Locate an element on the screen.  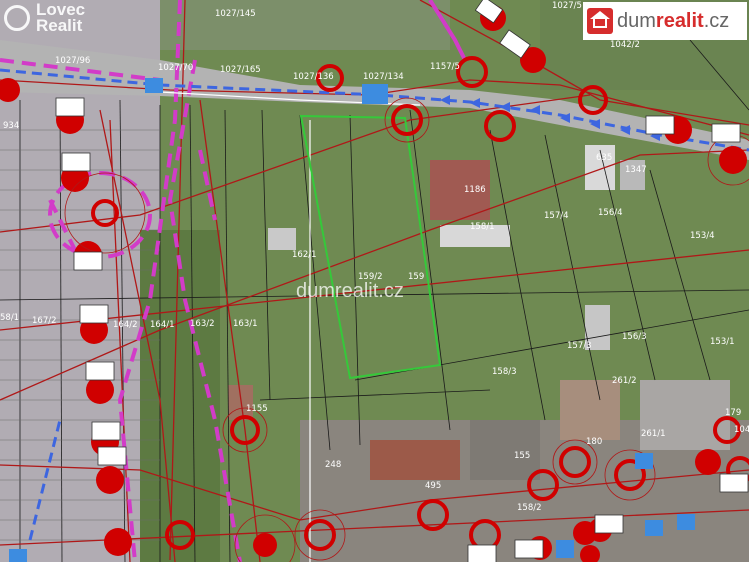
parcel-label: 934 is located at coordinates (11, 126).